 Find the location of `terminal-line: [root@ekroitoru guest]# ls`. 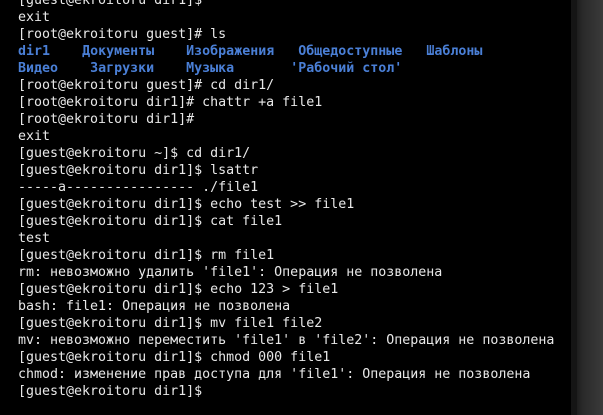

terminal-line: [root@ekroitoru guest]# ls is located at coordinates (122, 34).